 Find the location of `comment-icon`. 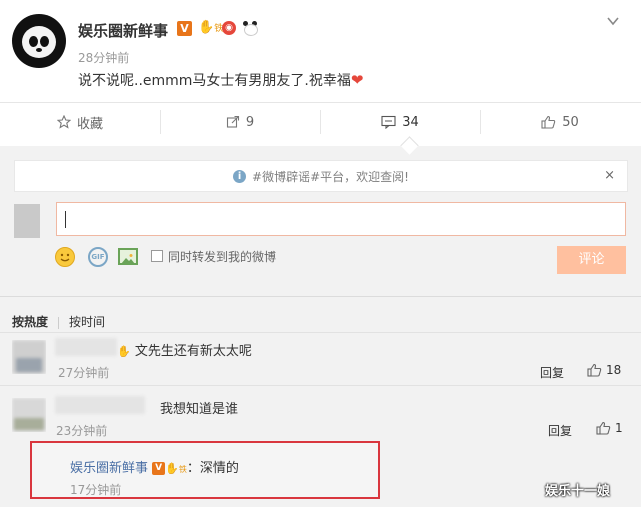

comment-icon is located at coordinates (388, 122).